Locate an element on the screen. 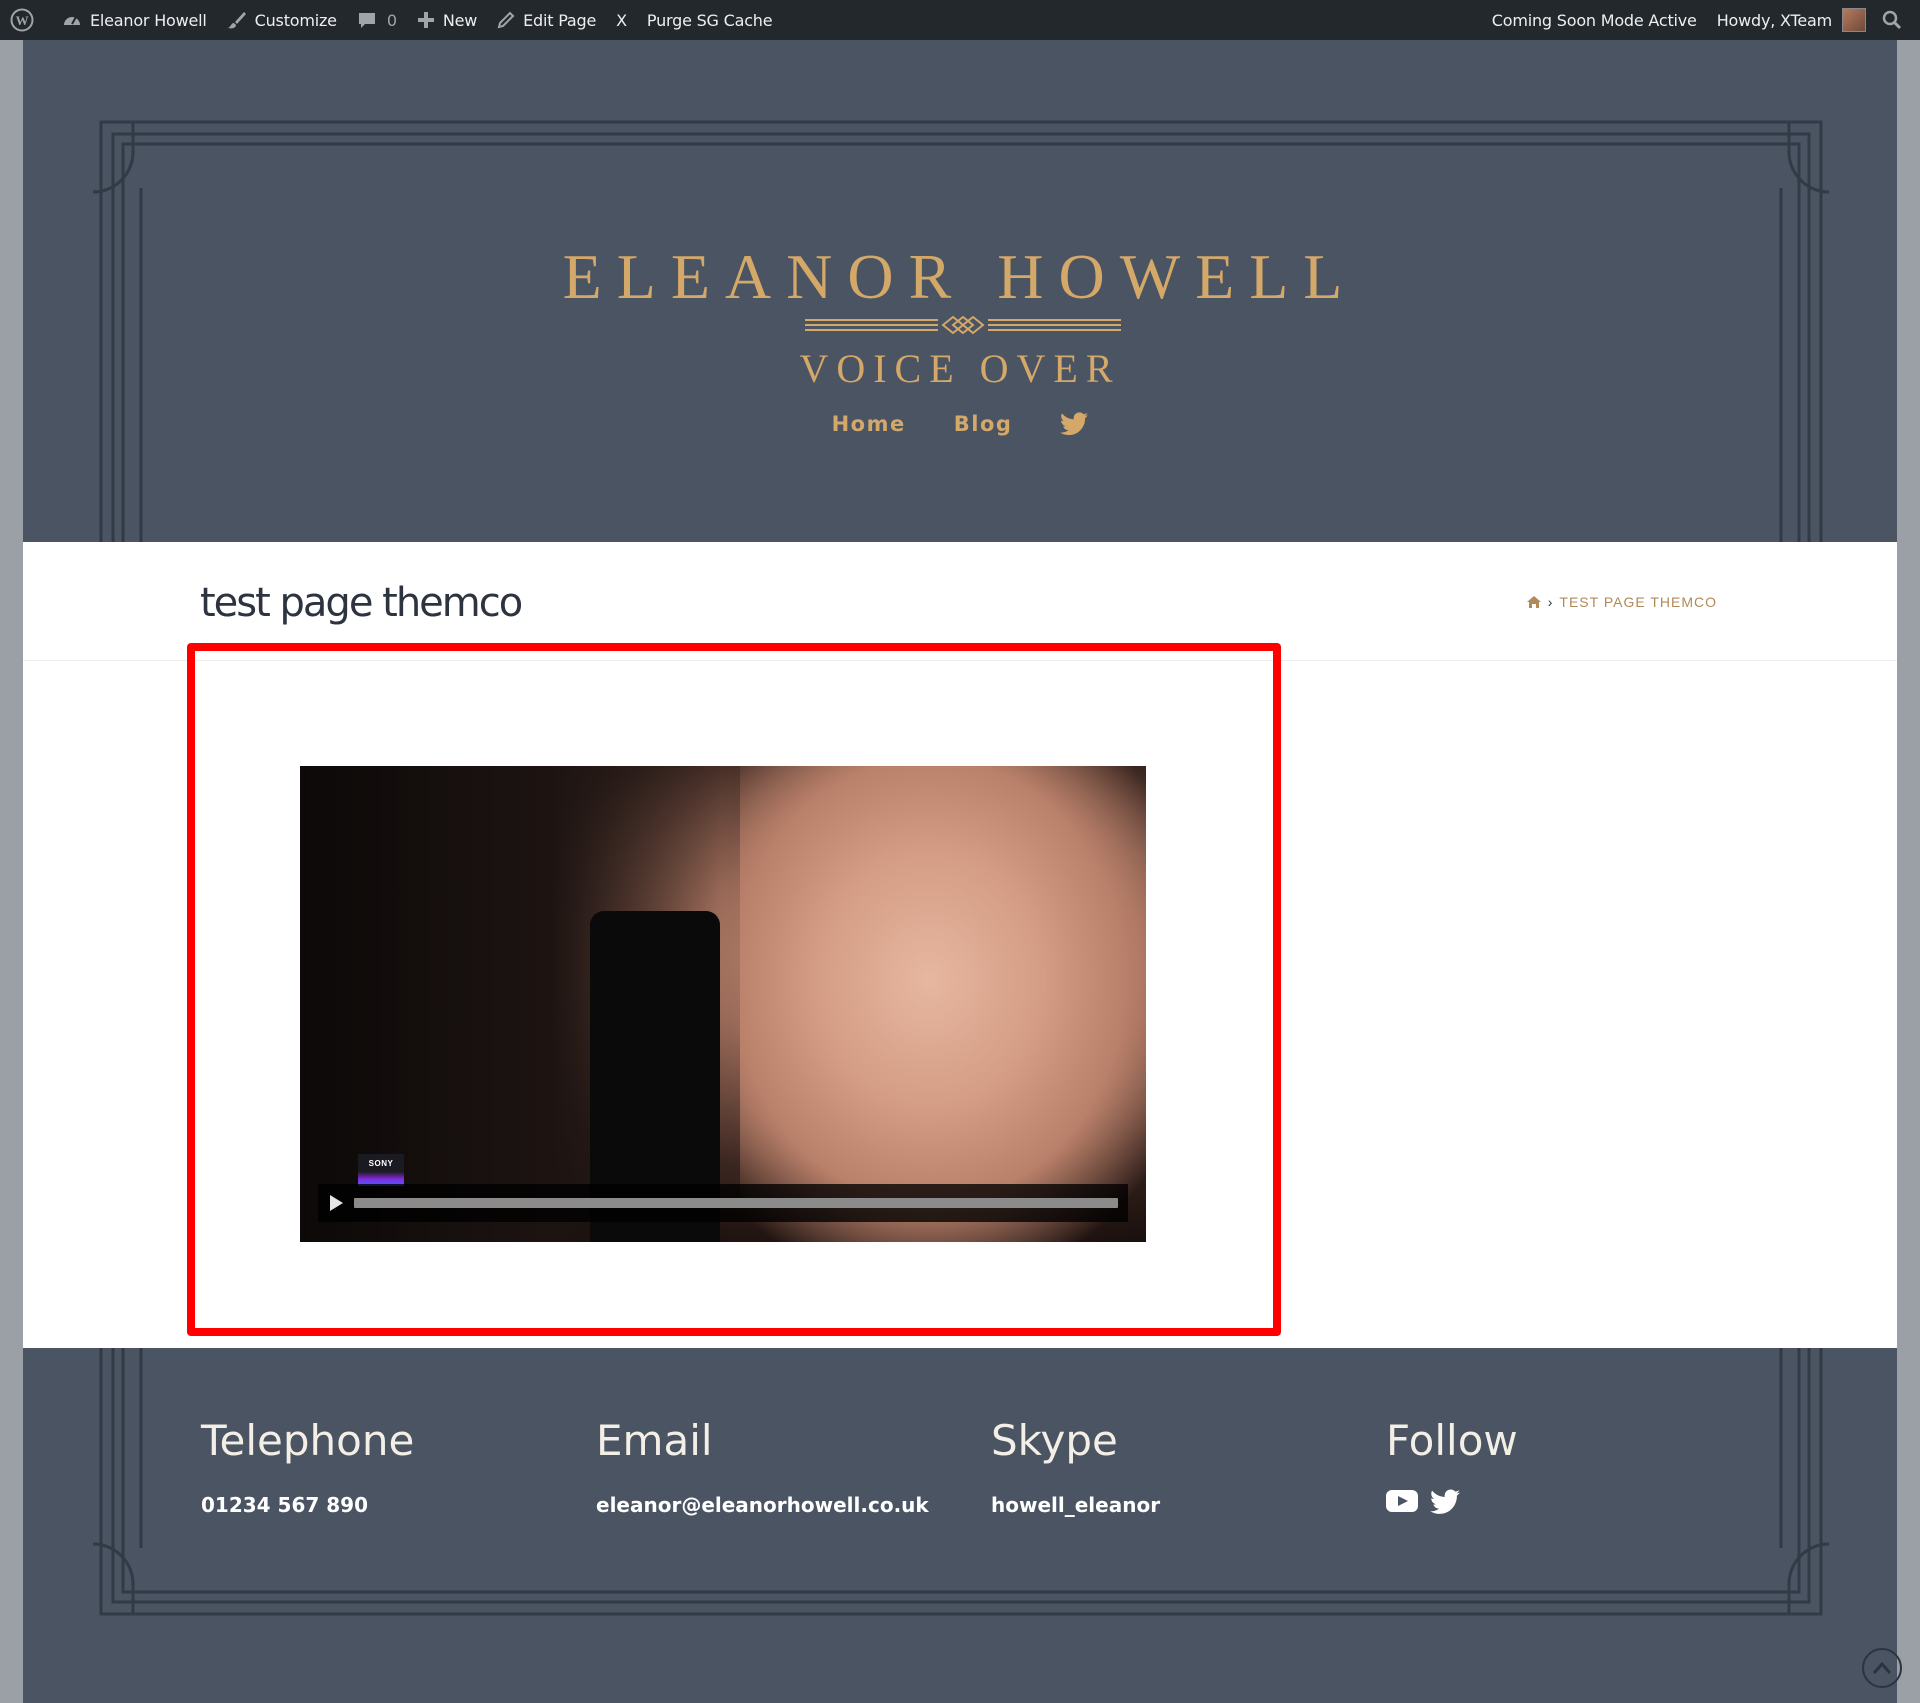 The image size is (1920, 1703). plus-icon is located at coordinates (425, 20).